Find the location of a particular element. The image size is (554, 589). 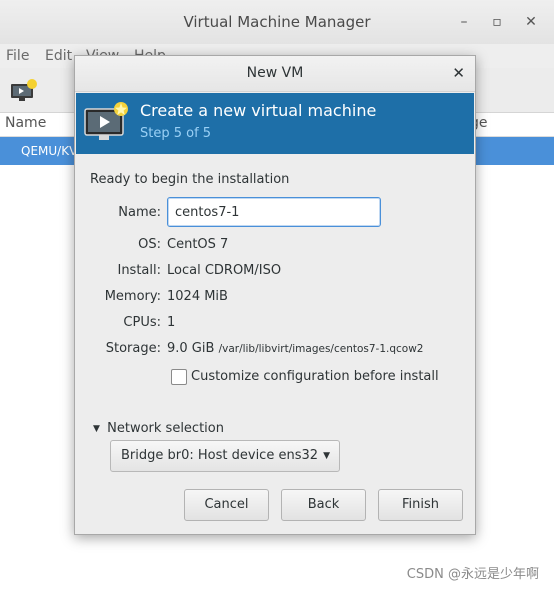

new-vm-monitor-icon is located at coordinates (107, 122).